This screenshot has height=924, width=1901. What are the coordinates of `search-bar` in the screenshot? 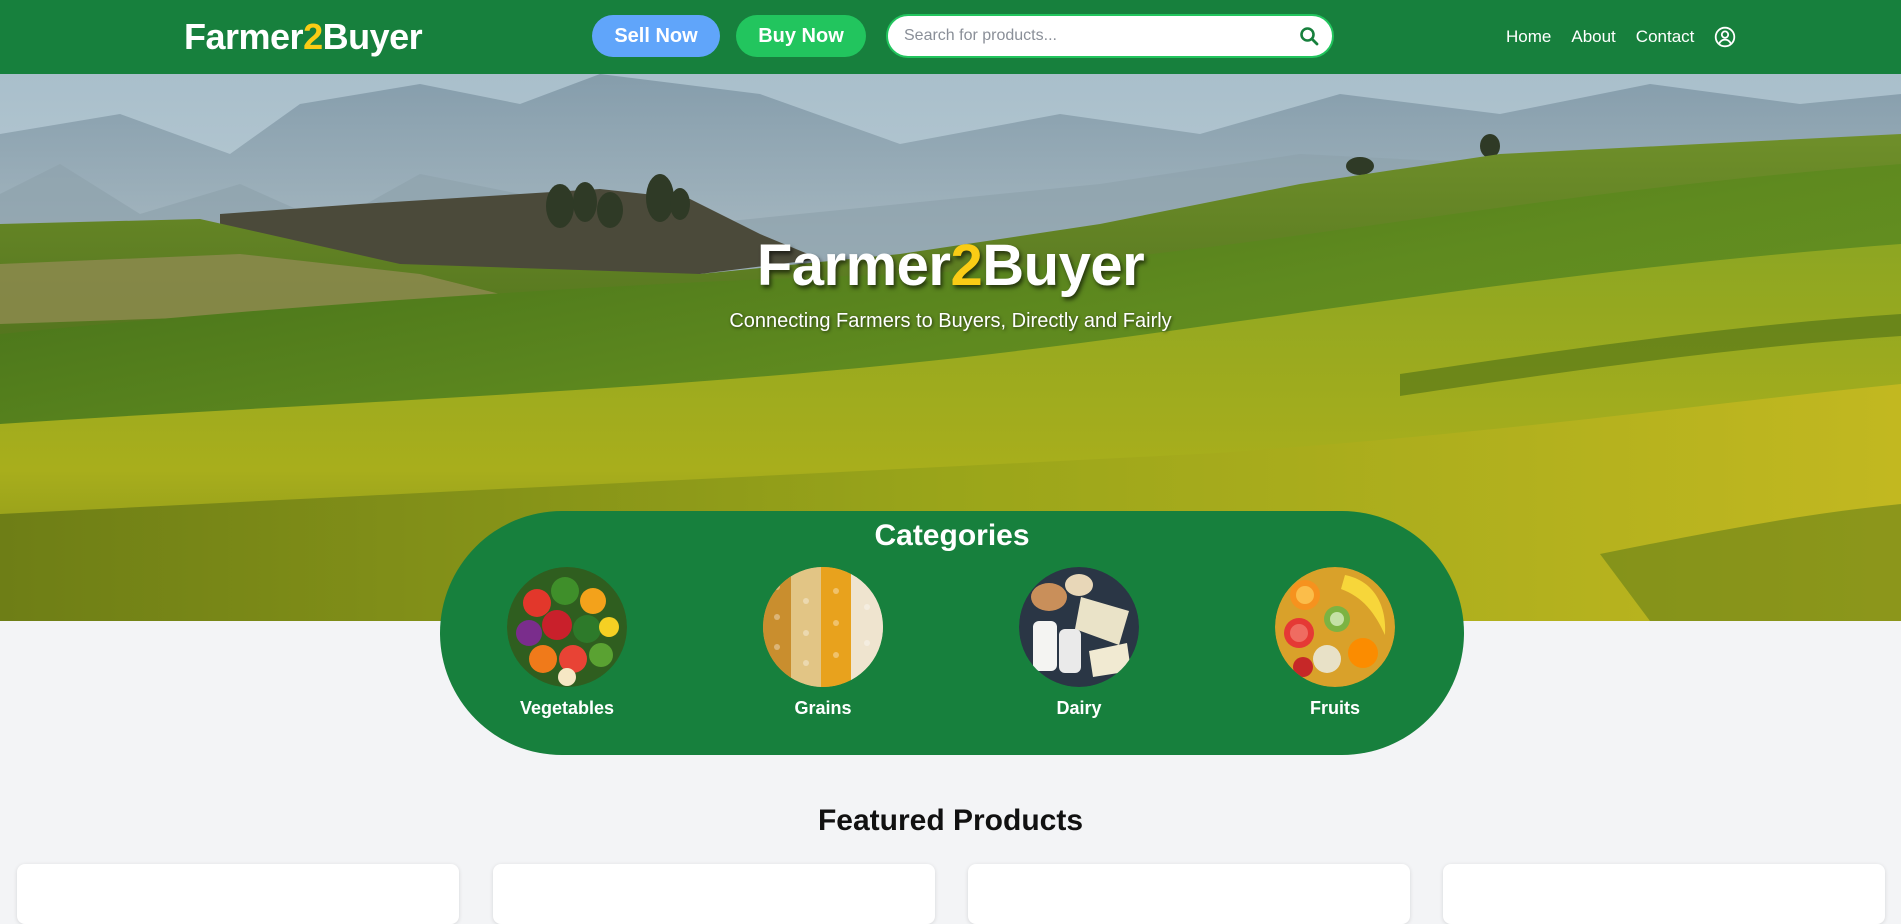 It's located at (1110, 36).